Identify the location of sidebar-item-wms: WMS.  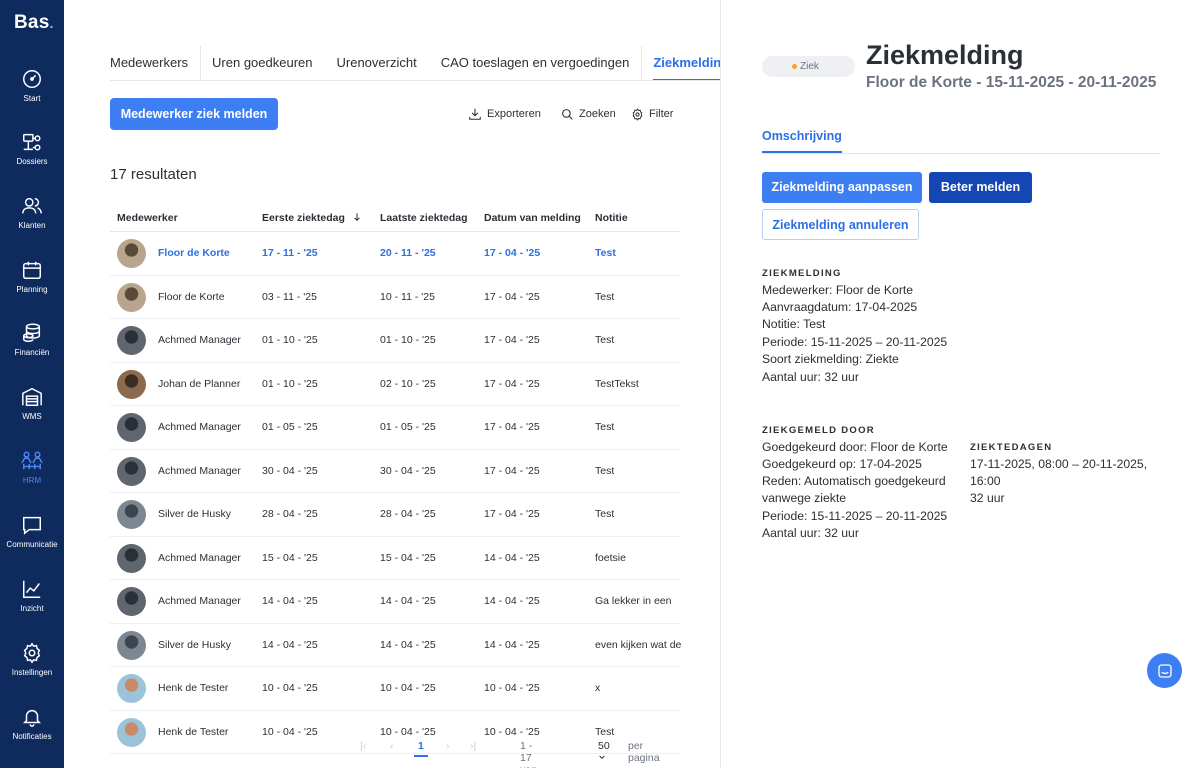
(32, 414).